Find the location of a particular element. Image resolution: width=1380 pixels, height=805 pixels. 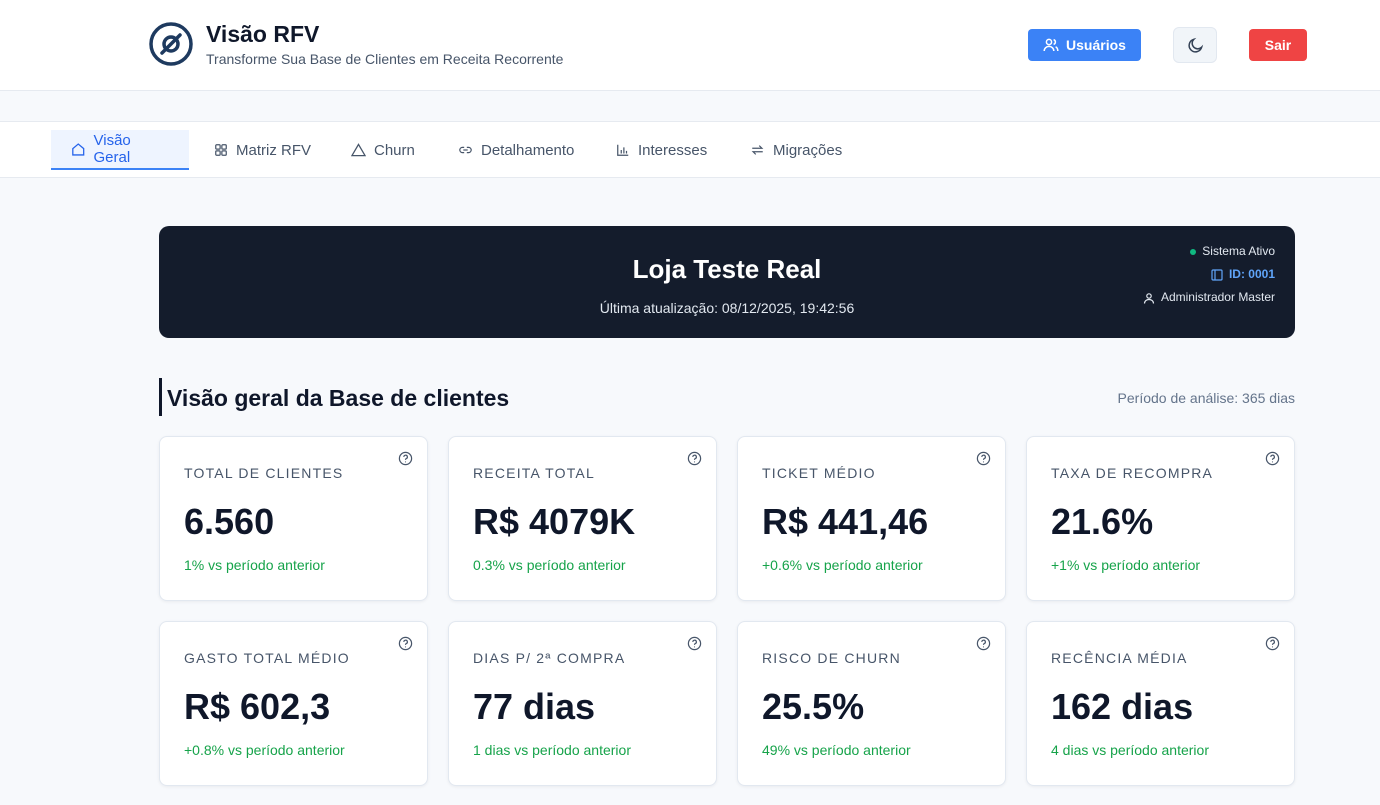

section-title: Visão geral da Base de clientes is located at coordinates (338, 398).